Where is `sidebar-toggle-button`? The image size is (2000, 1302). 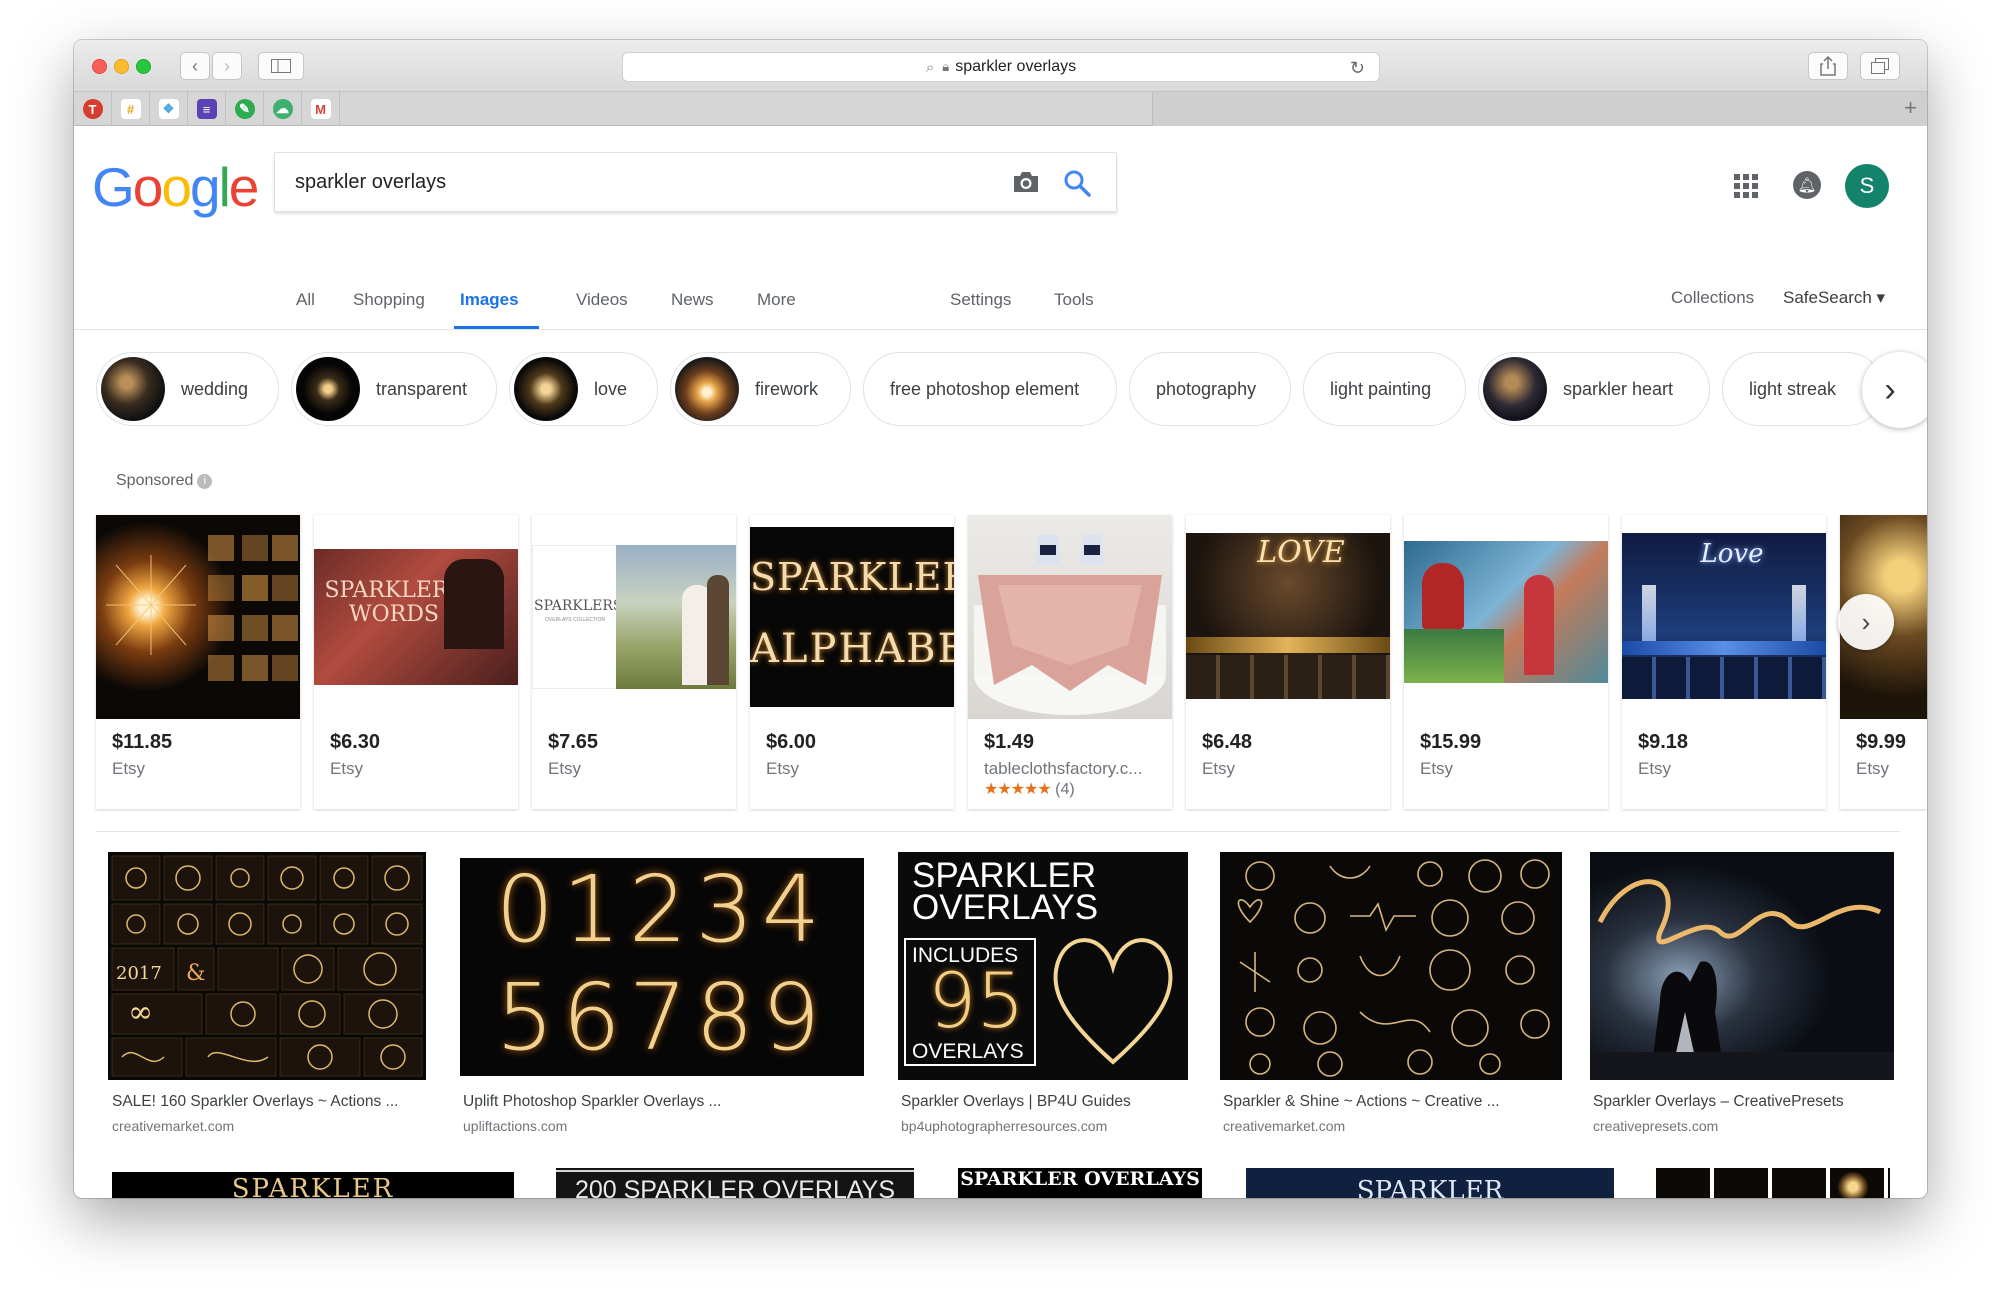 sidebar-toggle-button is located at coordinates (281, 66).